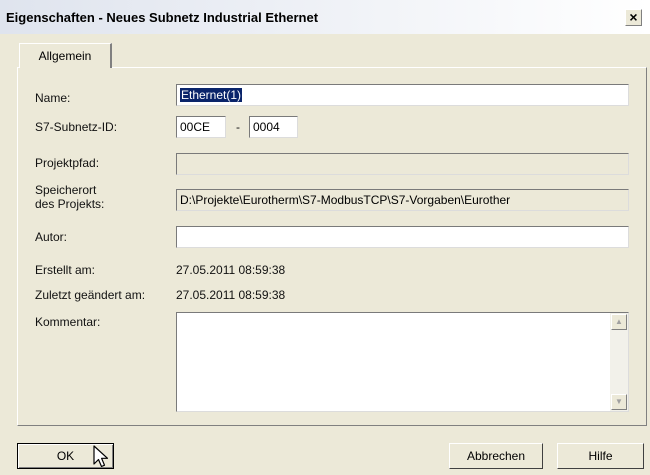 This screenshot has width=650, height=475. What do you see at coordinates (231, 295) in the screenshot?
I see `modified-value: 27.05.2011 08:59:38` at bounding box center [231, 295].